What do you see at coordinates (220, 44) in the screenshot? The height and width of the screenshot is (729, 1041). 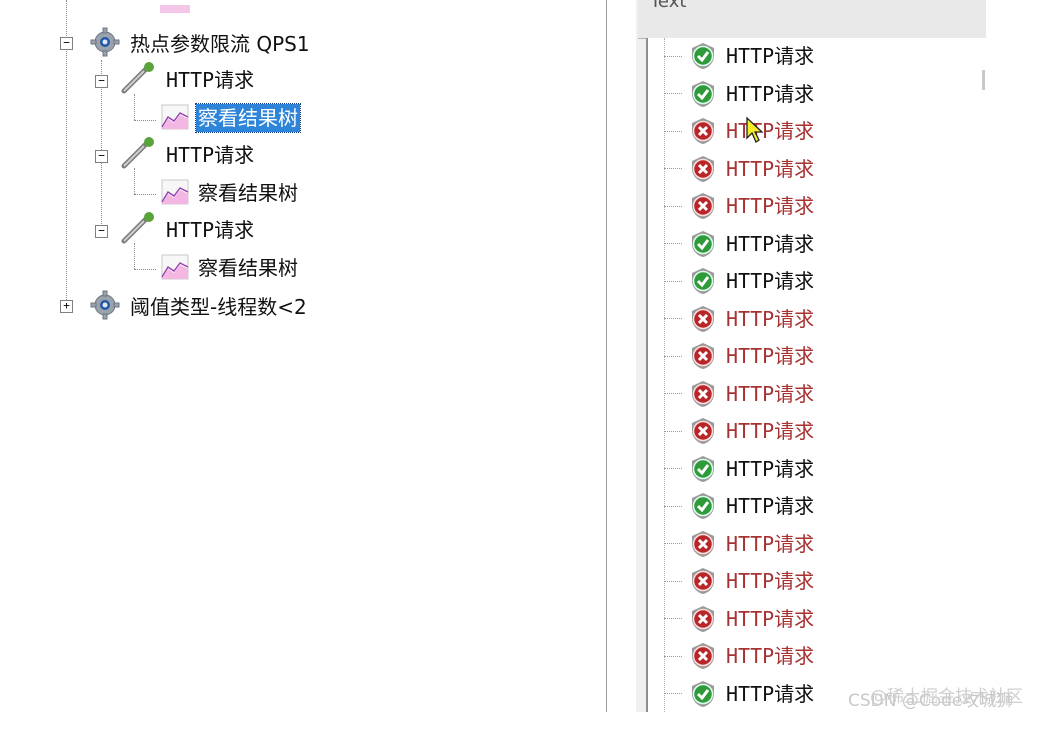 I see `tree-node-label: 热点参数限流 QPS1` at bounding box center [220, 44].